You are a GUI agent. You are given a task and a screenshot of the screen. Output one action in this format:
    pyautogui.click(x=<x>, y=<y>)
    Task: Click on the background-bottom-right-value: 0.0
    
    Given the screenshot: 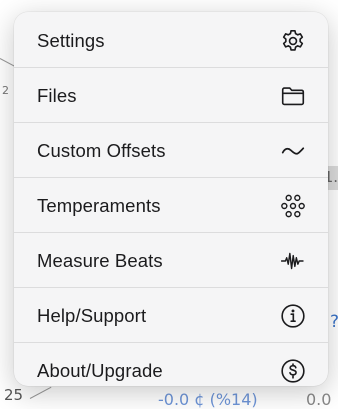 What is the action you would take?
    pyautogui.click(x=319, y=399)
    